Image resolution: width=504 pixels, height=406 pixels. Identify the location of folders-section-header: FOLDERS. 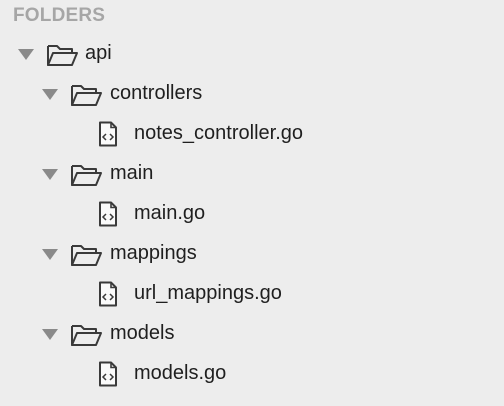
(59, 15).